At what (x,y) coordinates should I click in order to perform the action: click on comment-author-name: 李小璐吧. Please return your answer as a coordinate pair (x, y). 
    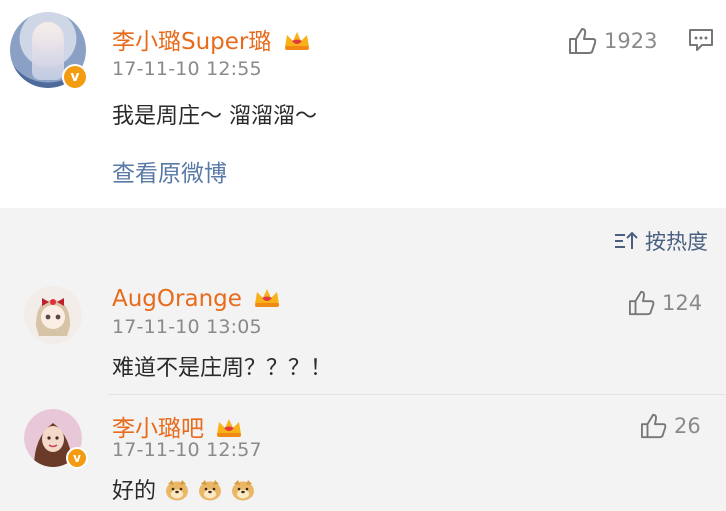
    Looking at the image, I should click on (177, 426).